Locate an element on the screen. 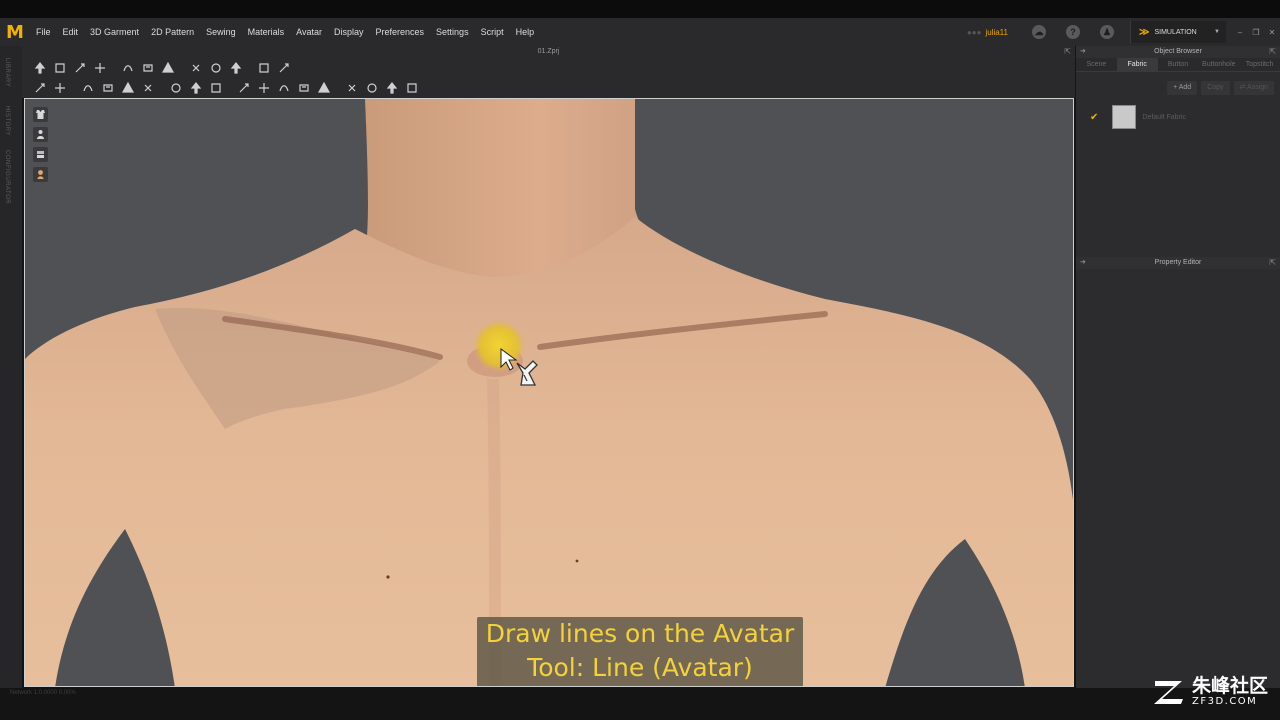  tab-button: Button is located at coordinates (1178, 64).